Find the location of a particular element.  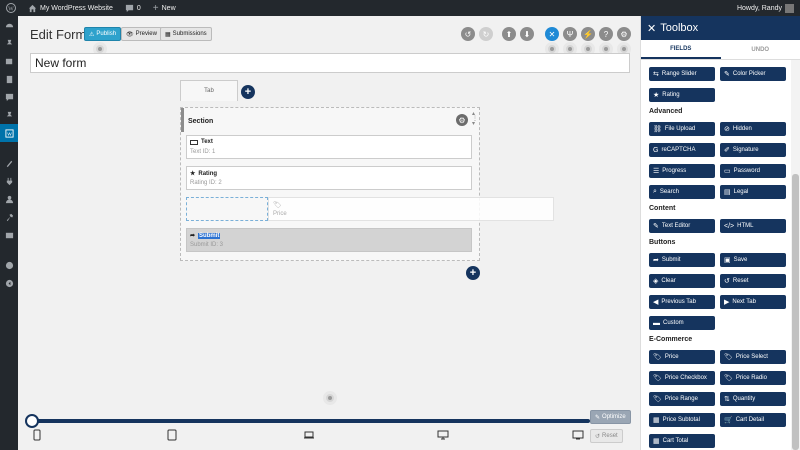

hidden-button: ⊘ Hidden is located at coordinates (753, 129).